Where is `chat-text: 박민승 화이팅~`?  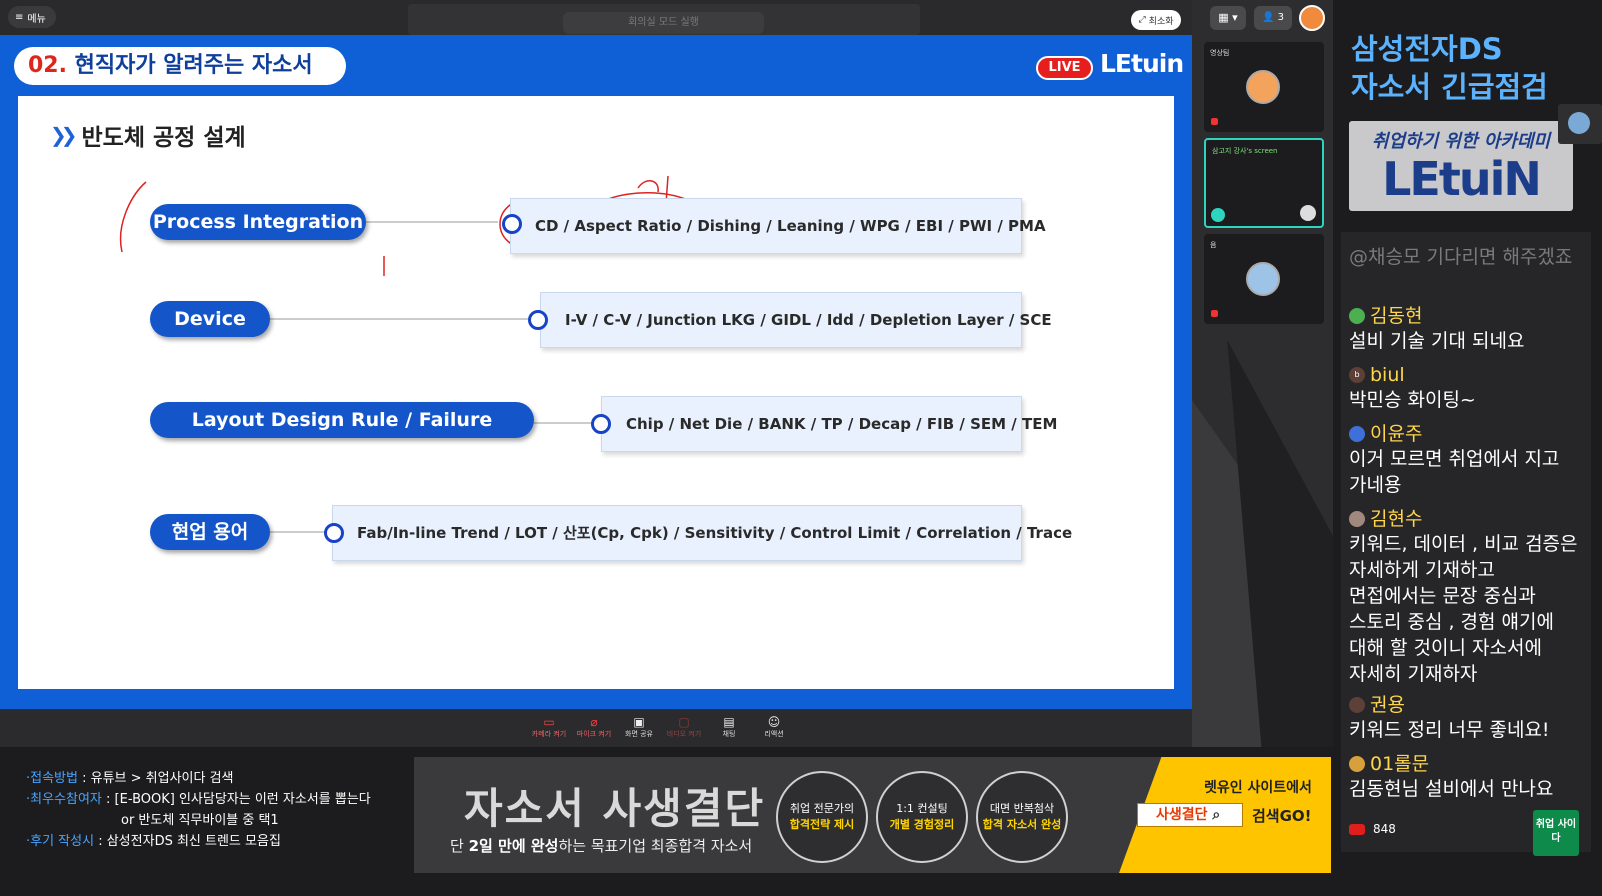 chat-text: 박민승 화이팅~ is located at coordinates (1412, 400).